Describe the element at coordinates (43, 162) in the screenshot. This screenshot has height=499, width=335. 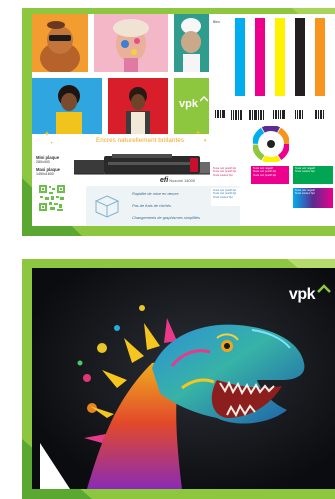
I see `spec-mini-size: 280x400` at that location.